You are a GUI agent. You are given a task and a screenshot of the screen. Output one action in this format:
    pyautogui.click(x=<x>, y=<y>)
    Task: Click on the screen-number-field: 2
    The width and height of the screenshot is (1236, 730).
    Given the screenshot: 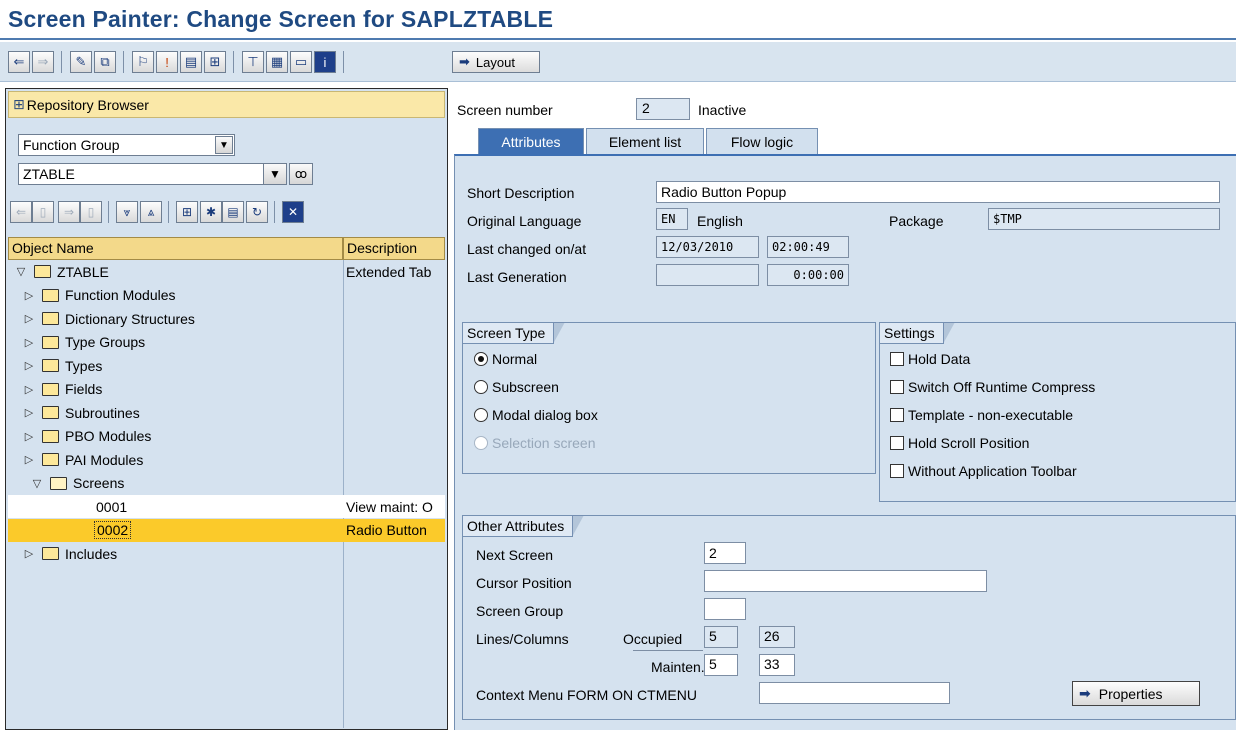 What is the action you would take?
    pyautogui.click(x=663, y=109)
    